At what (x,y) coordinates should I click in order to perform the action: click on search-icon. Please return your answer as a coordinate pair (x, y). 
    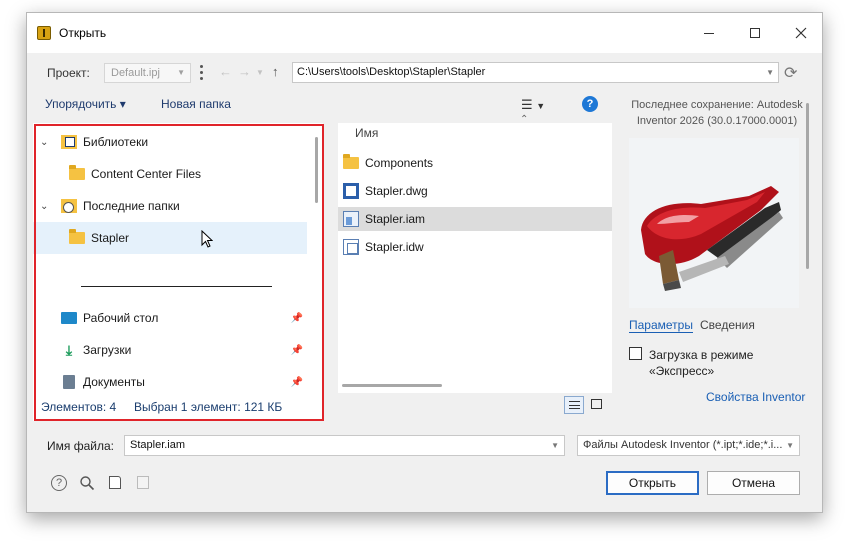
    Looking at the image, I should click on (87, 483).